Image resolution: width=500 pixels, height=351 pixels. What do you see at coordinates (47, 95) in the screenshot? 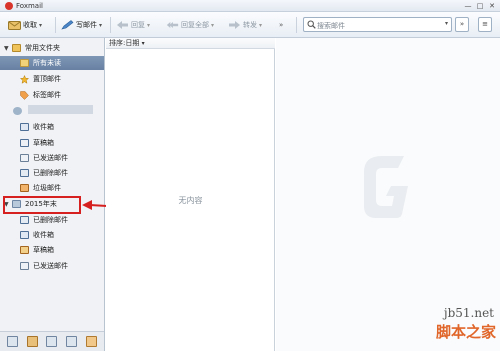
I see `sidebar-item-label: 标签邮件` at bounding box center [47, 95].